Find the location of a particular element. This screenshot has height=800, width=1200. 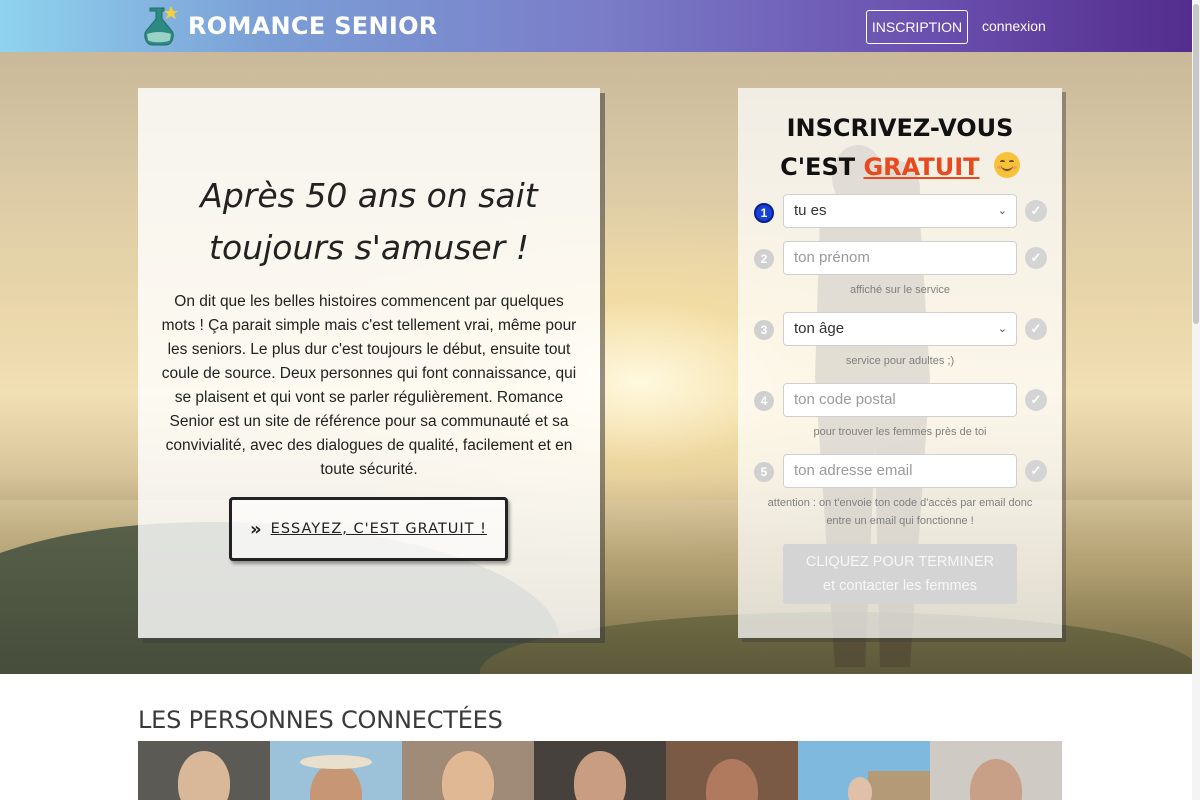

check-icon-2: ✓ is located at coordinates (1036, 258).